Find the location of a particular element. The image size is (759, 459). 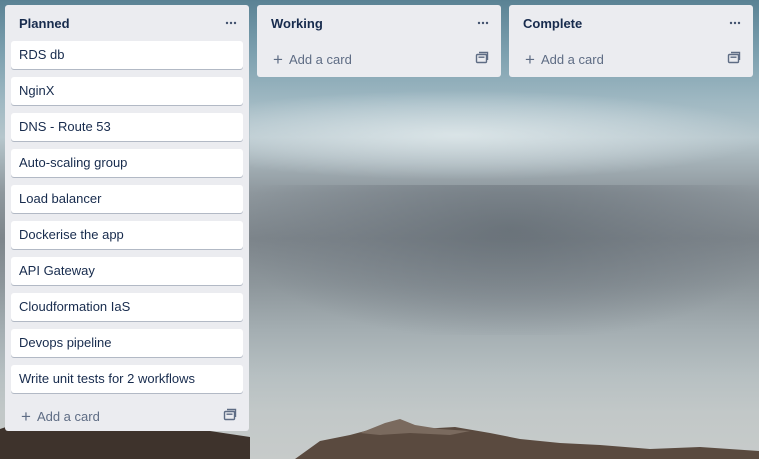

card: Dockerise the app is located at coordinates (127, 235).